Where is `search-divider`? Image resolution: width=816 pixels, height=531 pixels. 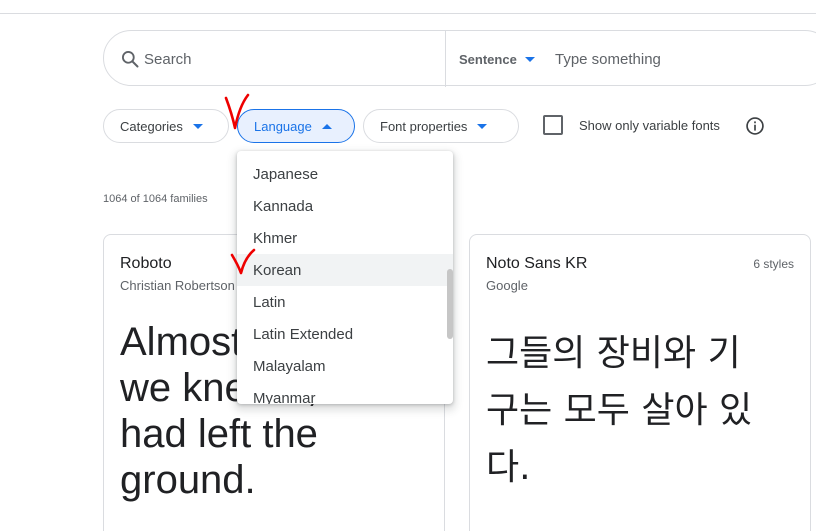
search-divider is located at coordinates (445, 59).